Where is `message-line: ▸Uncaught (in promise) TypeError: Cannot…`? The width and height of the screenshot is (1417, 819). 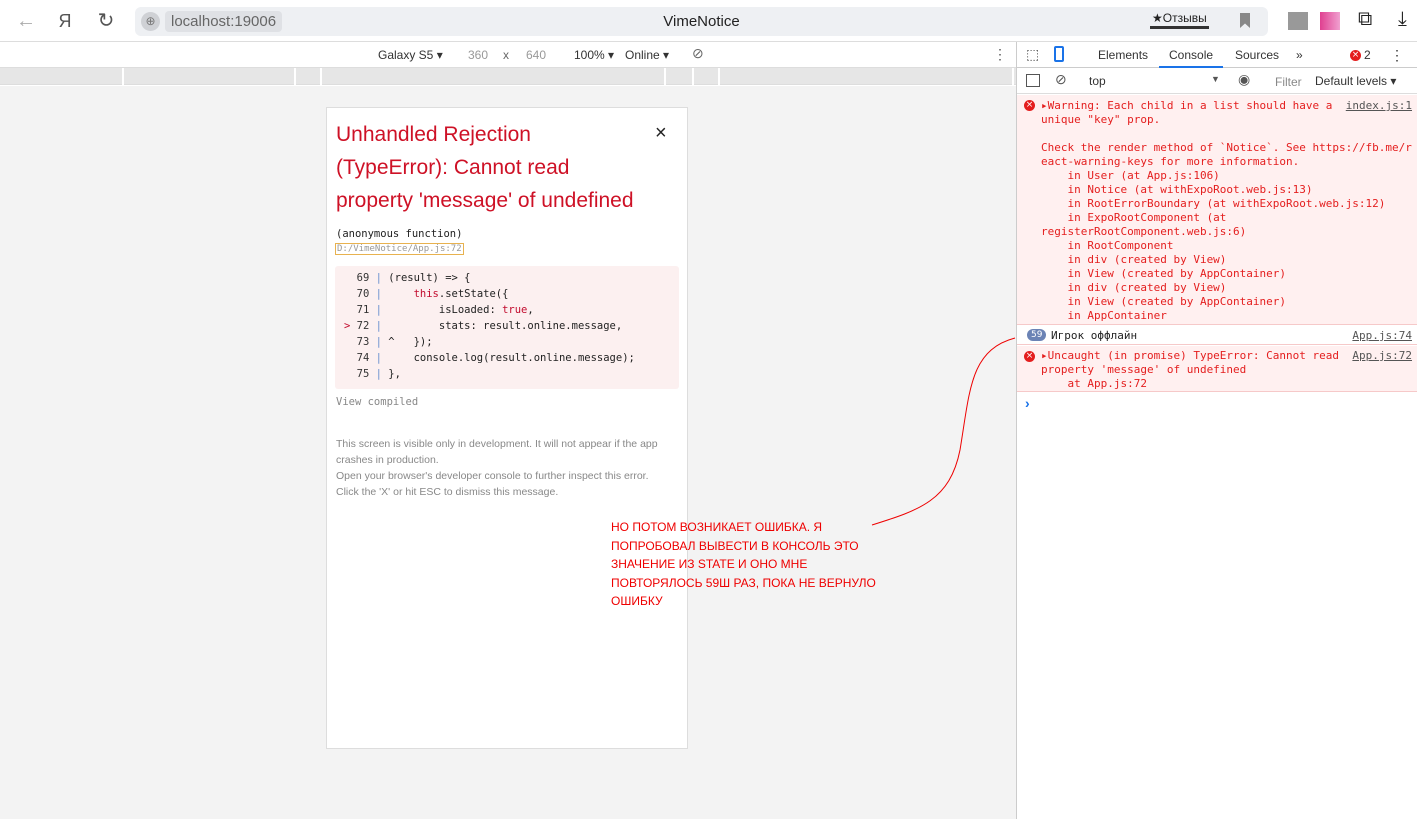
message-line: ▸Uncaught (in promise) TypeError: Cannot… is located at coordinates (1190, 355).